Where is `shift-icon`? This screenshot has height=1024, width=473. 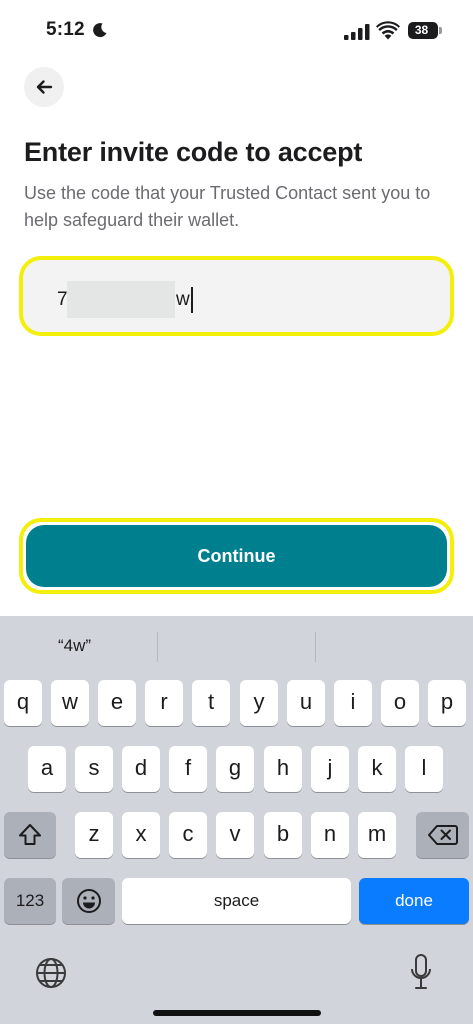
shift-icon is located at coordinates (30, 834).